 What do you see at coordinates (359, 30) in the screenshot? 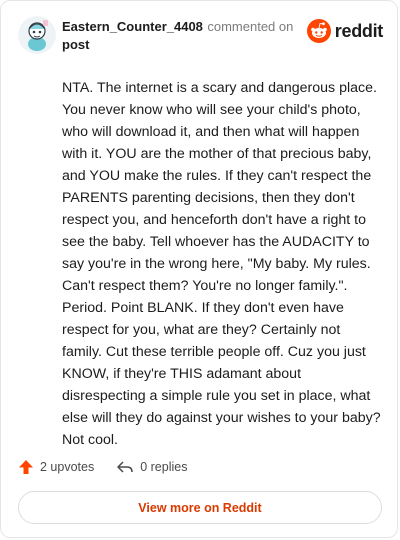
I see `reddit-wordmark: reddit` at bounding box center [359, 30].